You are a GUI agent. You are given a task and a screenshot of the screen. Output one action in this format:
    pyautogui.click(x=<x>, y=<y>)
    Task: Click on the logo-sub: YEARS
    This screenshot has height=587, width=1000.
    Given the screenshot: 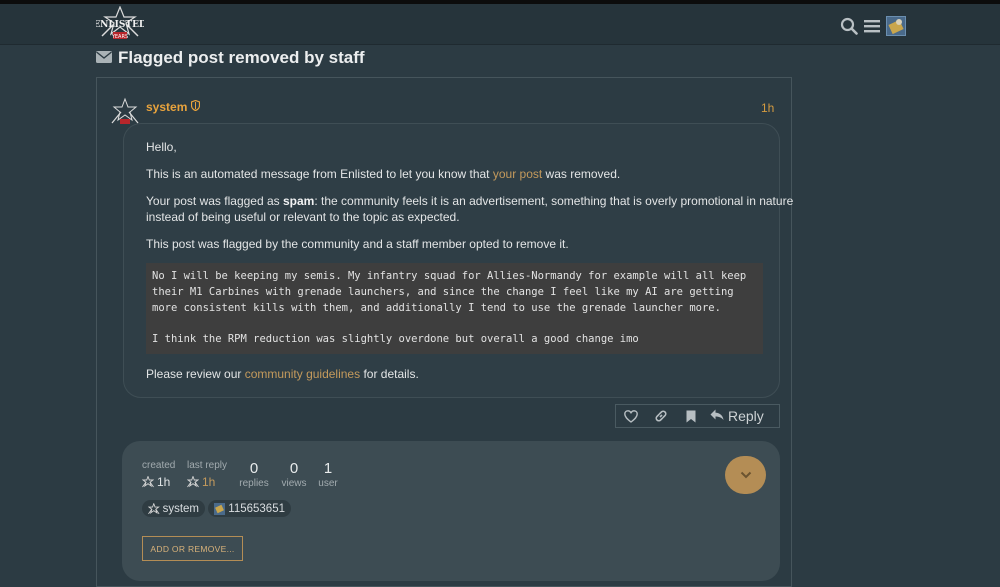 What is the action you would take?
    pyautogui.click(x=119, y=37)
    